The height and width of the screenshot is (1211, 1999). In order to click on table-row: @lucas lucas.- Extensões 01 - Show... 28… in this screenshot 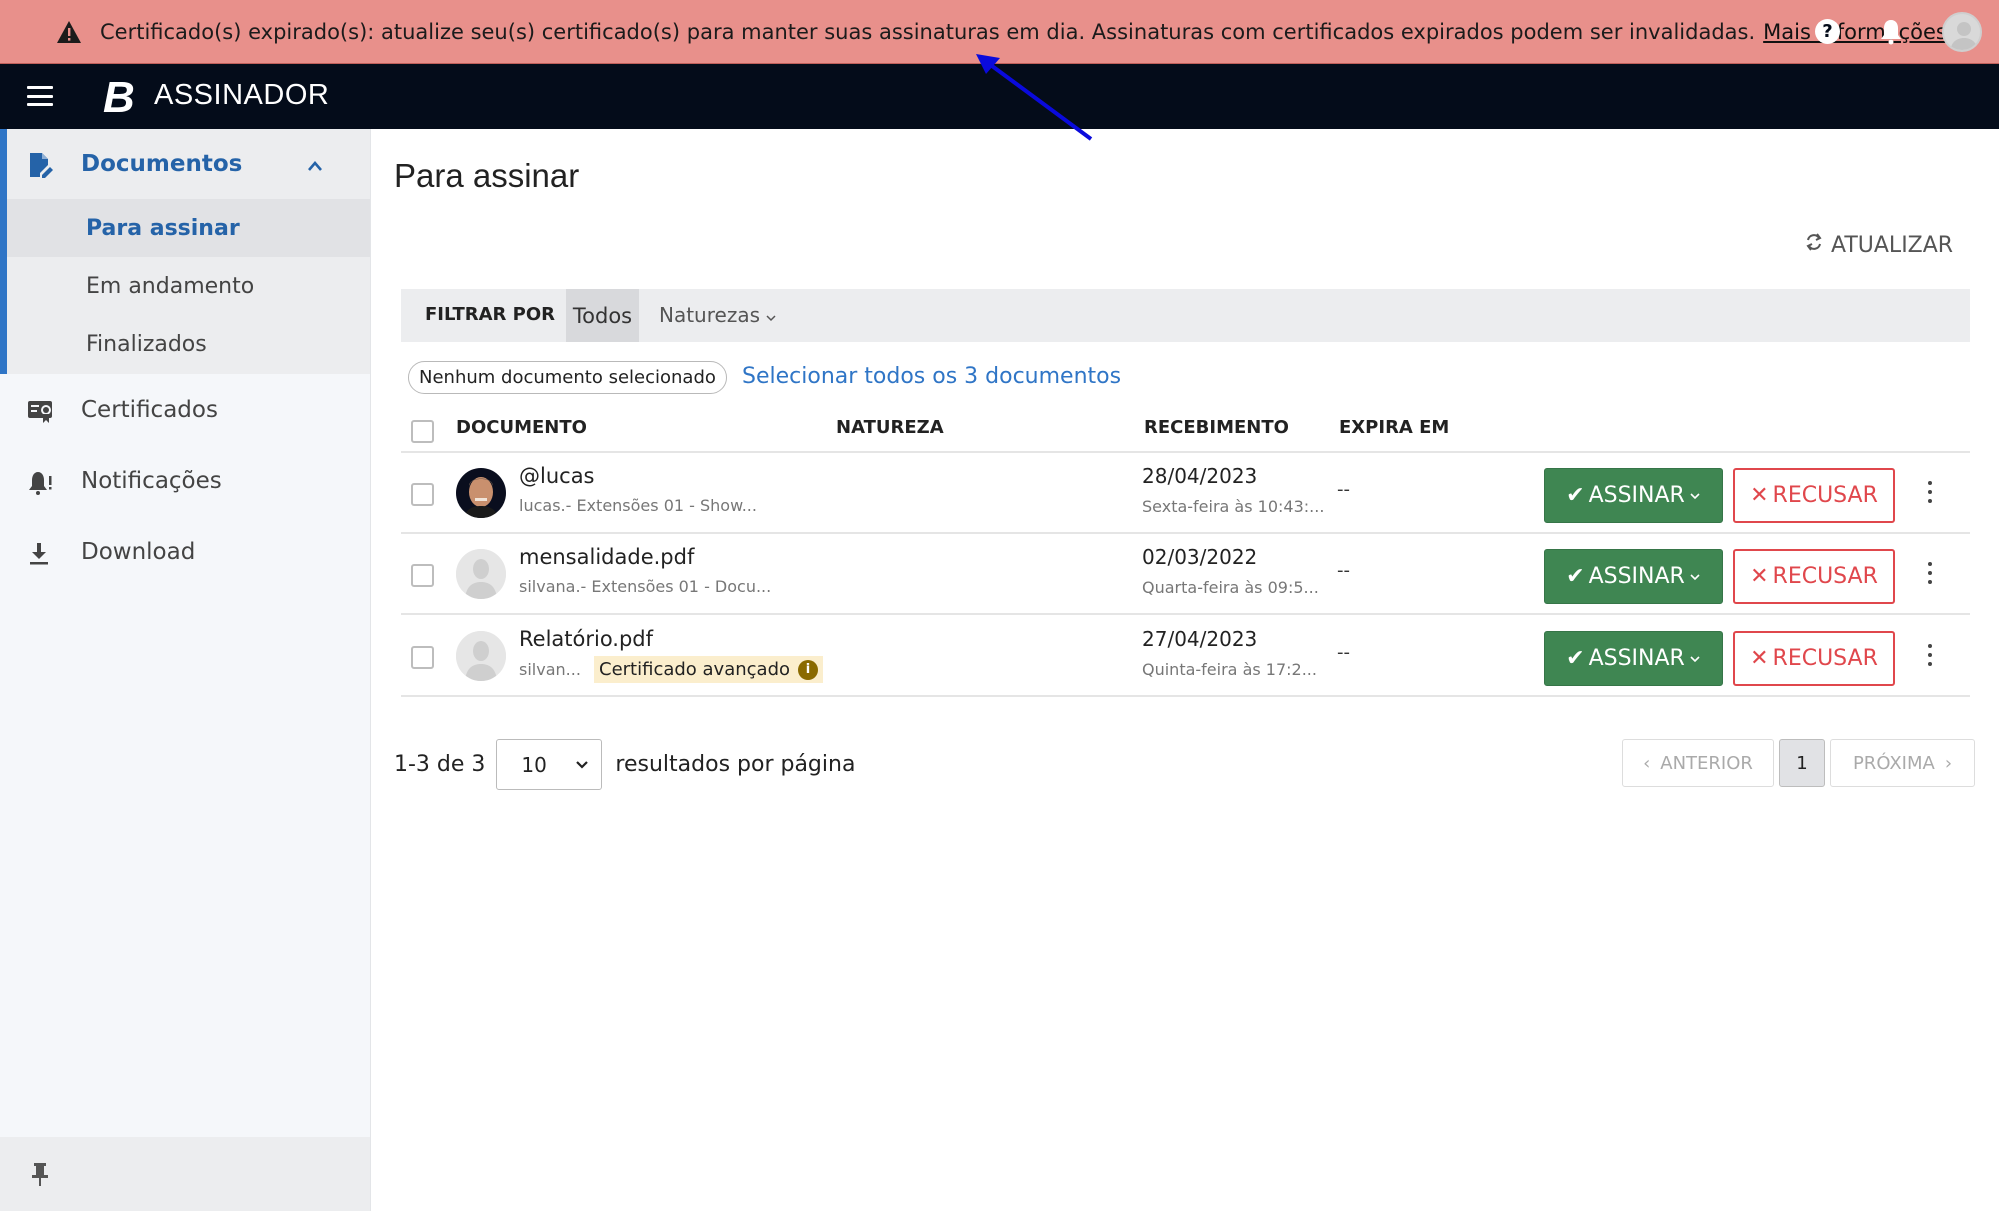, I will do `click(1185, 493)`.